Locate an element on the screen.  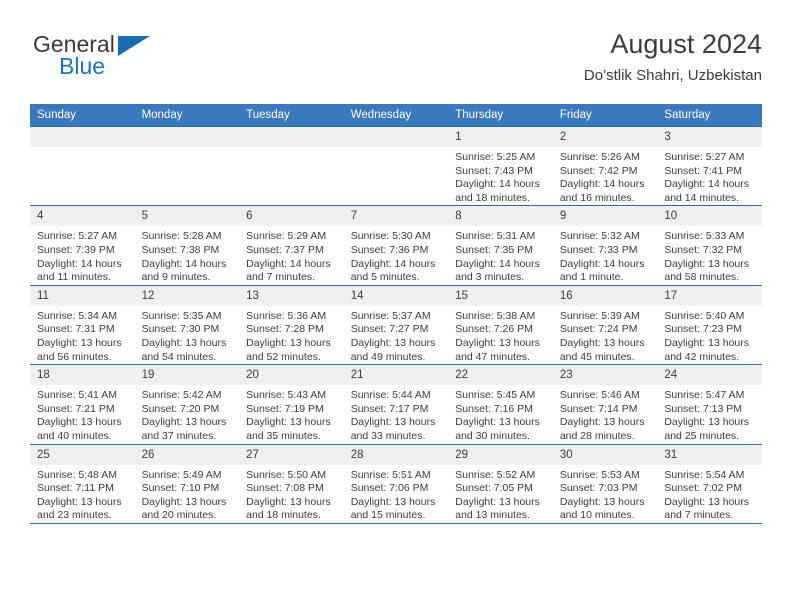
daylight-text: Daylight: 13 hours and 7 minutes. is located at coordinates (707, 508).